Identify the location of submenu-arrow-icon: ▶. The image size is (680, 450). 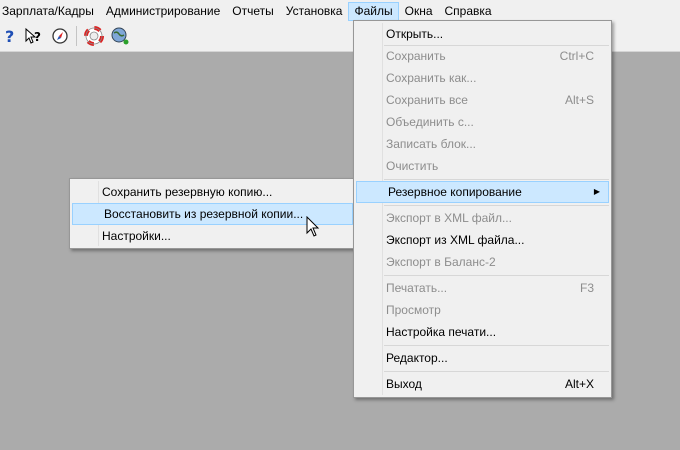
(596, 191).